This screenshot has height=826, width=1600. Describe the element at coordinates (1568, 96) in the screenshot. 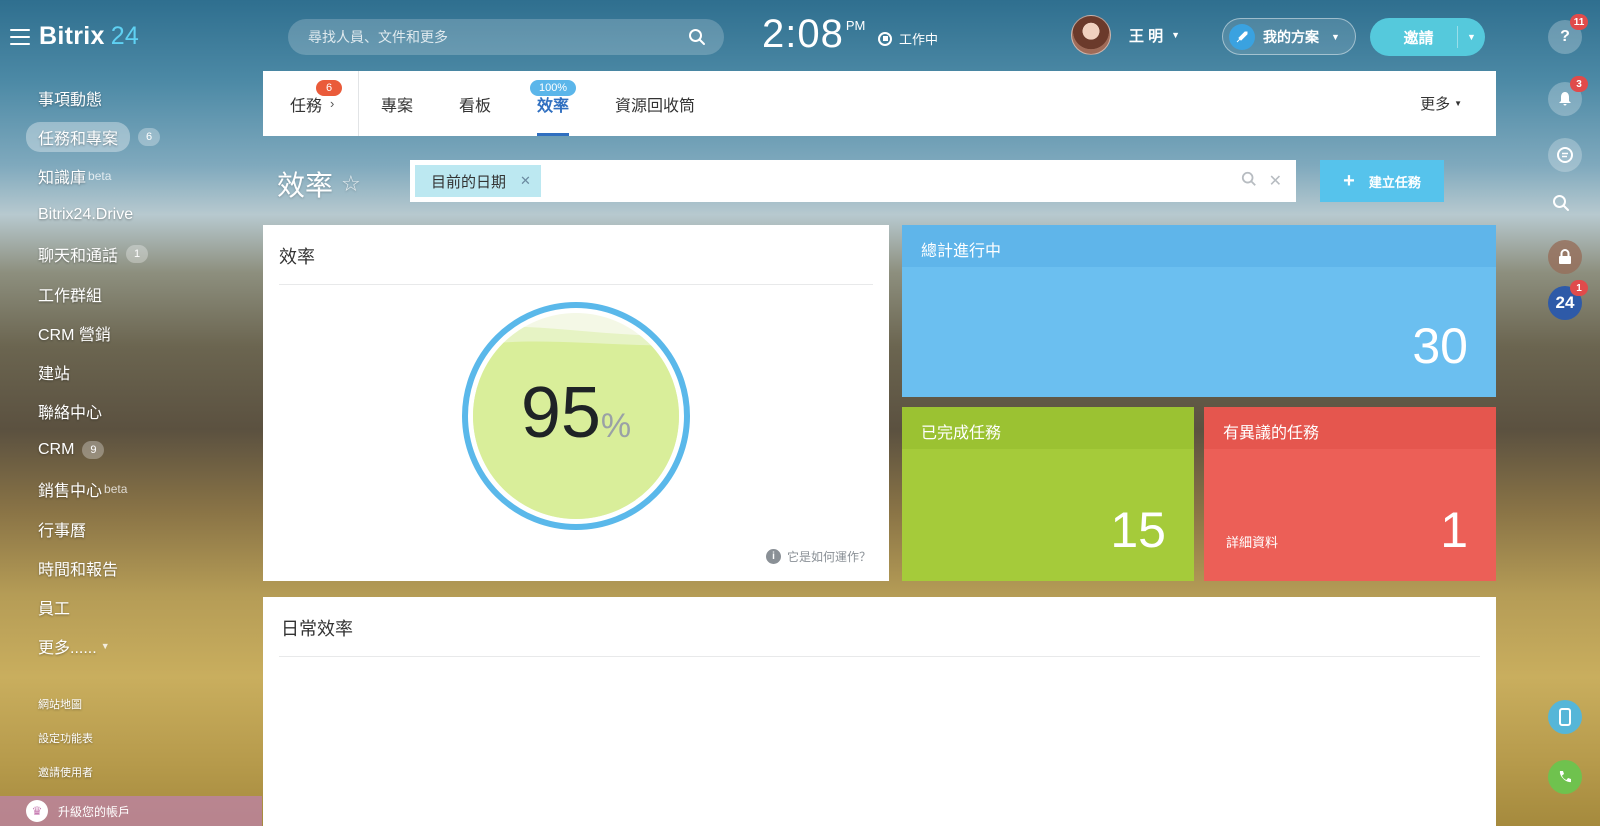

I see `bell-icon: 3` at that location.